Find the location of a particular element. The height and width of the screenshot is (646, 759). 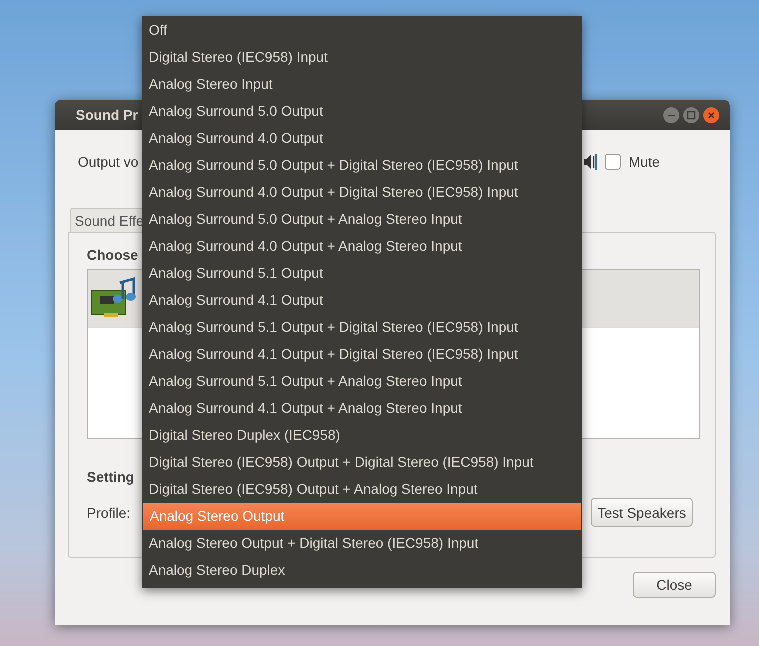

menu-item: Analog Stereo Duplex is located at coordinates (362, 570).